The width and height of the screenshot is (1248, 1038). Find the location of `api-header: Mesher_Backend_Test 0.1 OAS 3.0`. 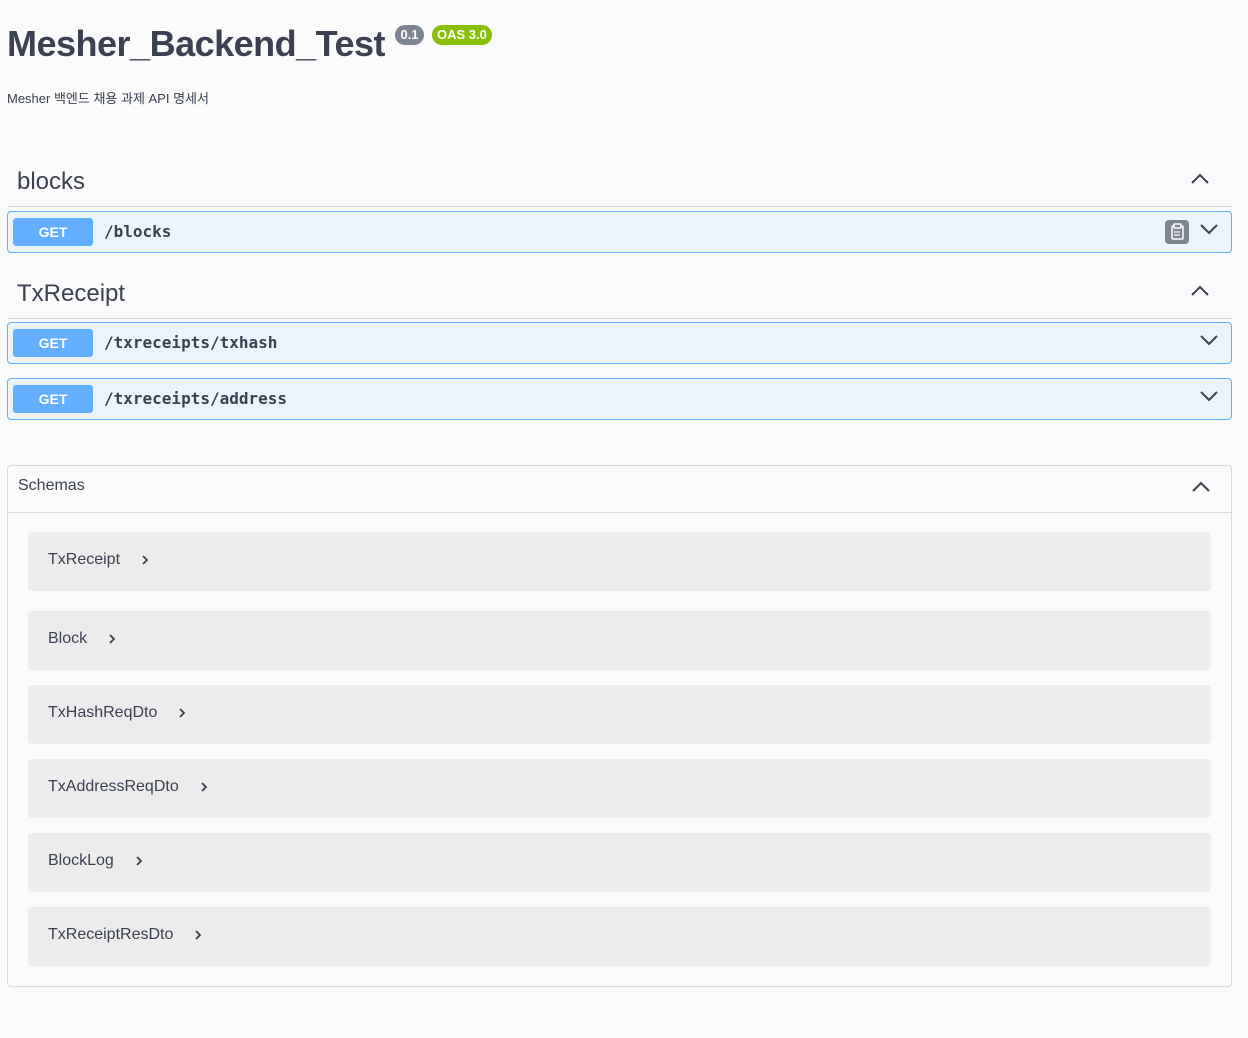

api-header: Mesher_Backend_Test 0.1 OAS 3.0 is located at coordinates (249, 44).